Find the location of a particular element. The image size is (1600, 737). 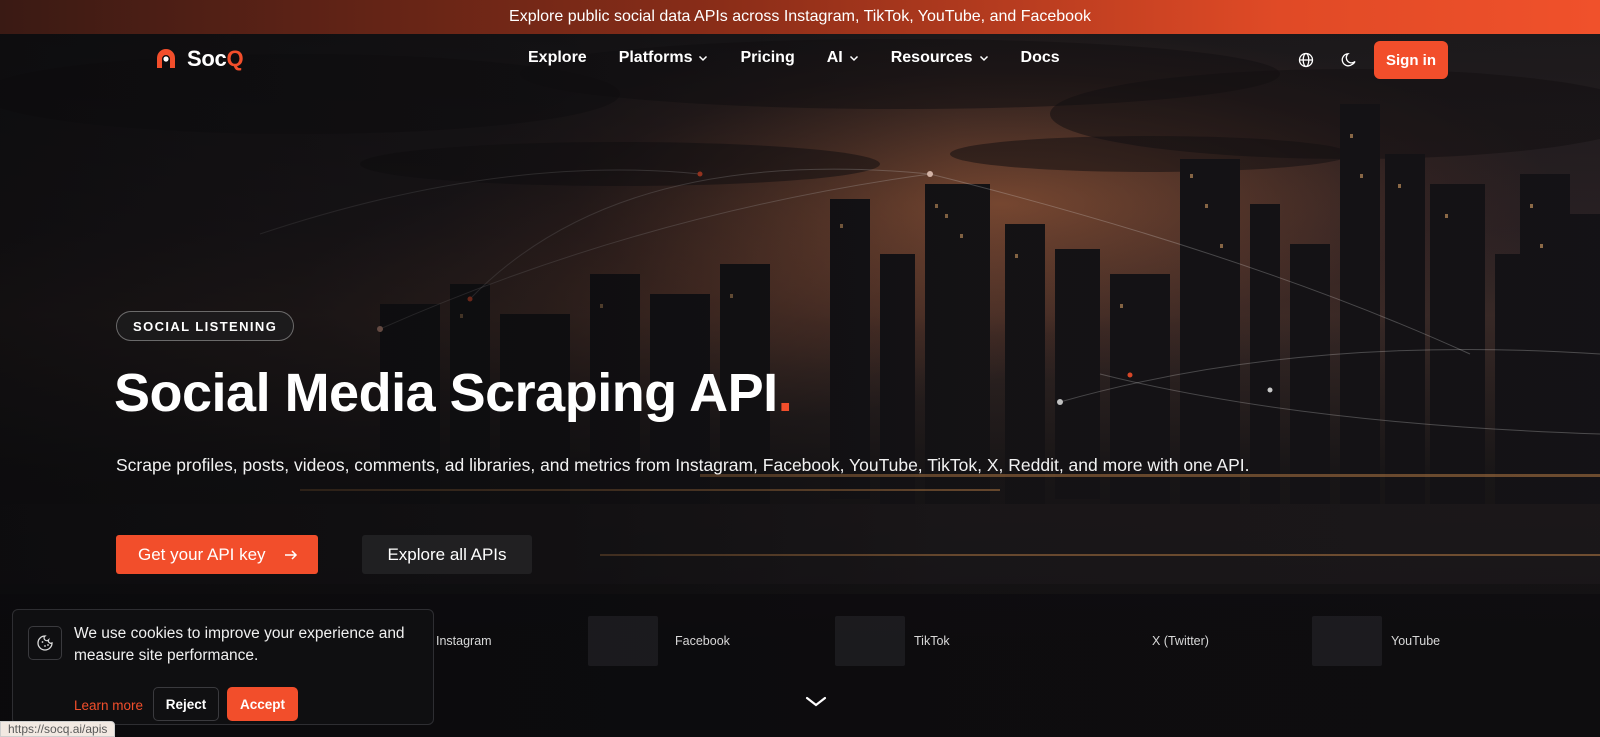

link-status-url: https://socq.ai/apis is located at coordinates (58, 729).